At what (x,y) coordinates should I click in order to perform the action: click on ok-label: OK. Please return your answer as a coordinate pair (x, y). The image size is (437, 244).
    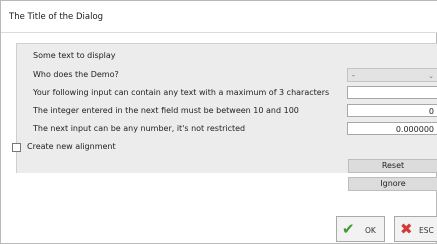
    Looking at the image, I should click on (370, 230).